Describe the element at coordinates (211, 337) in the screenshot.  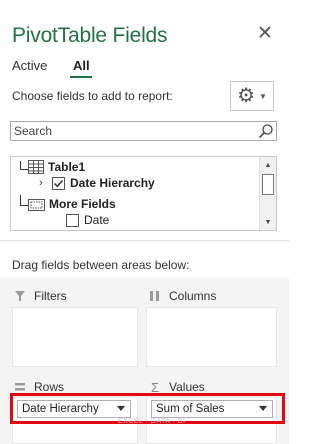
I see `columns-drop-zone` at that location.